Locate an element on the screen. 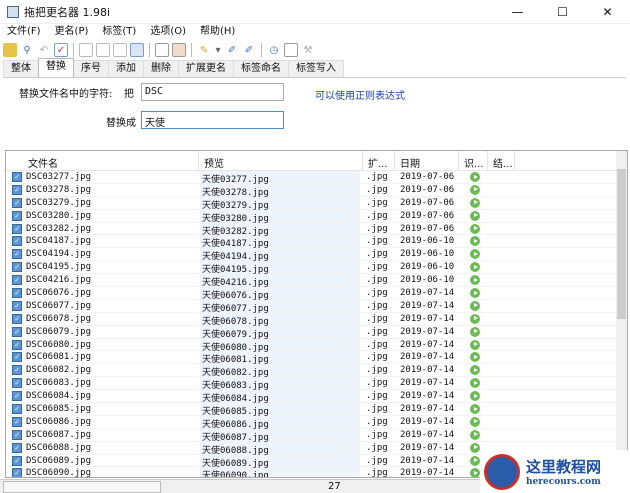 The image size is (630, 493). list-icon is located at coordinates (162, 50).